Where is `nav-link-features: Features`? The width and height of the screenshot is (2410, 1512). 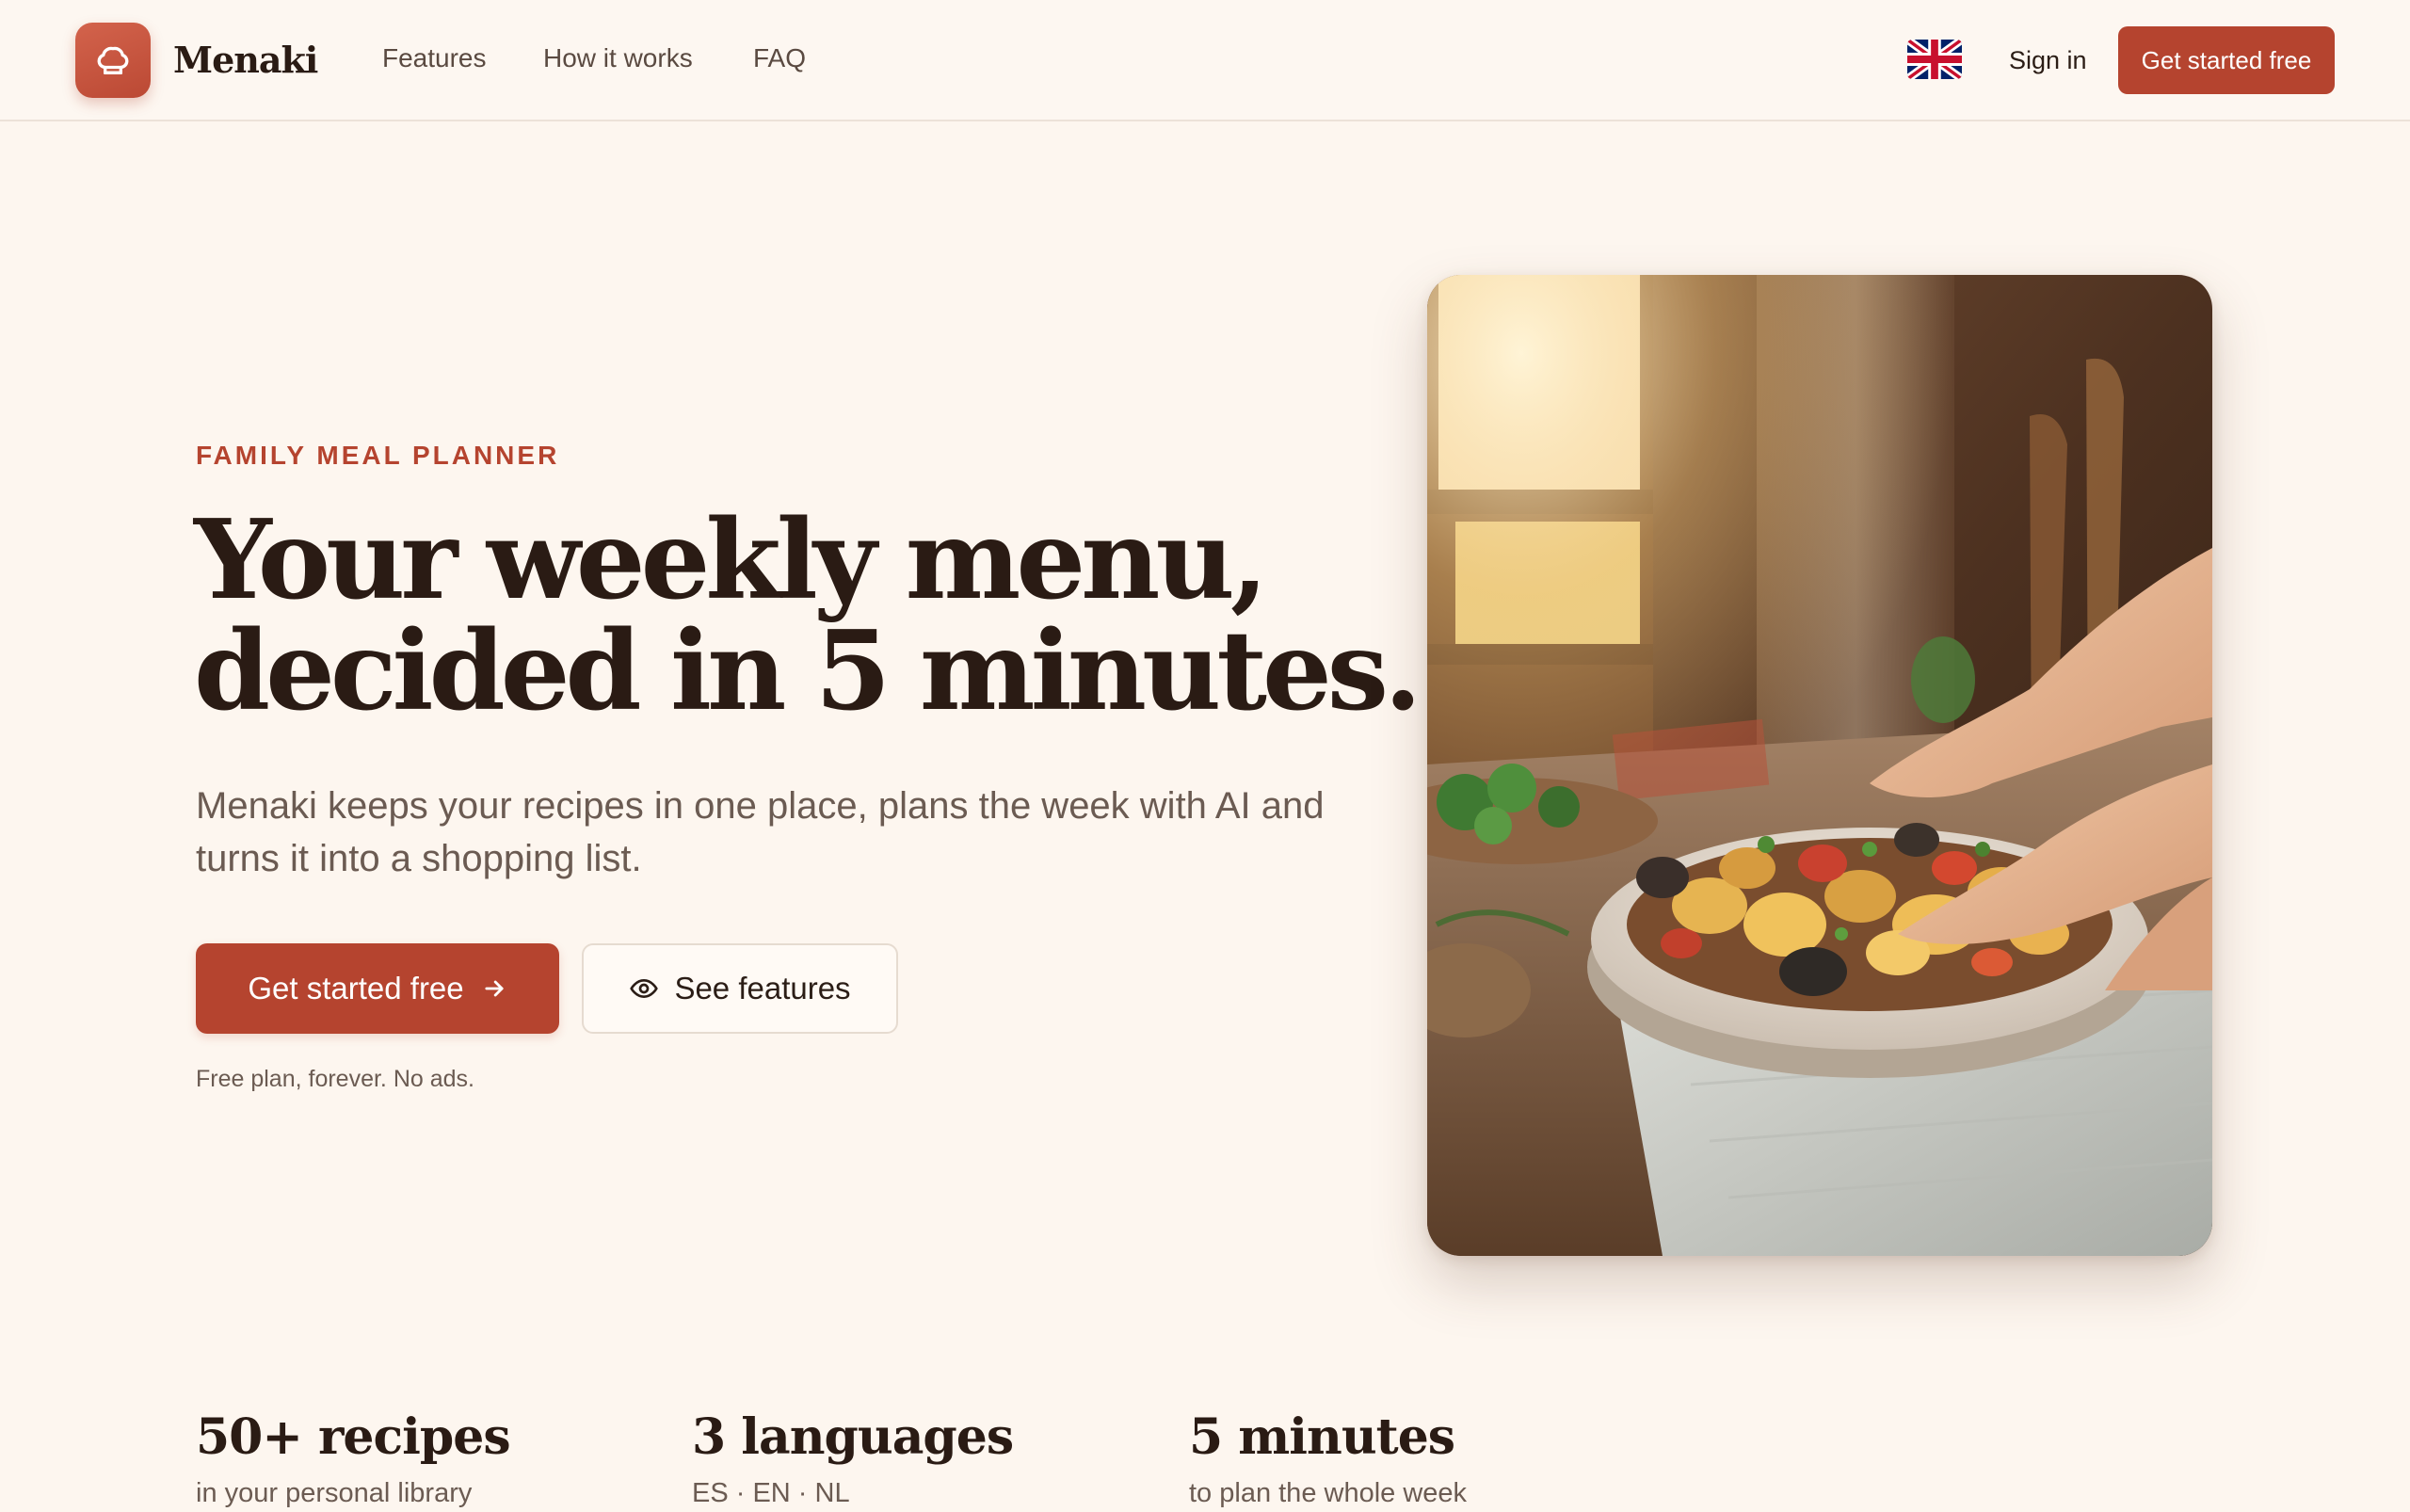 nav-link-features: Features is located at coordinates (434, 58).